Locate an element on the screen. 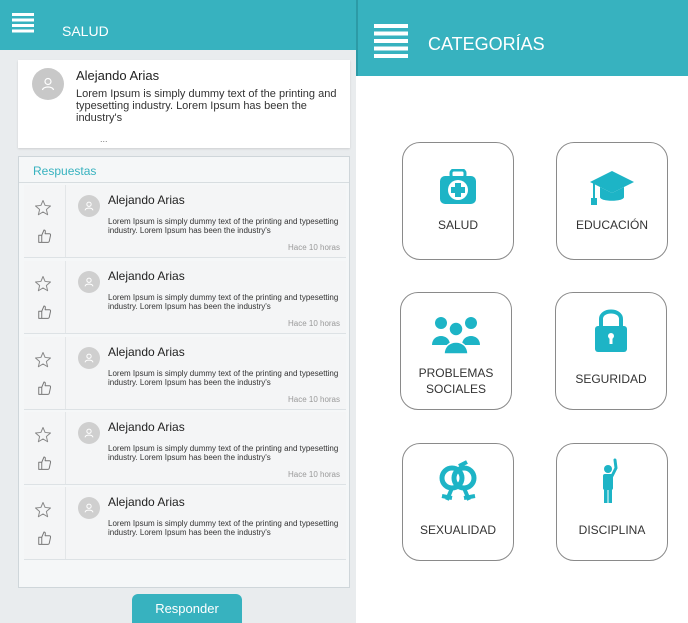 Image resolution: width=688 pixels, height=623 pixels. salud-header: SALUD is located at coordinates (178, 25).